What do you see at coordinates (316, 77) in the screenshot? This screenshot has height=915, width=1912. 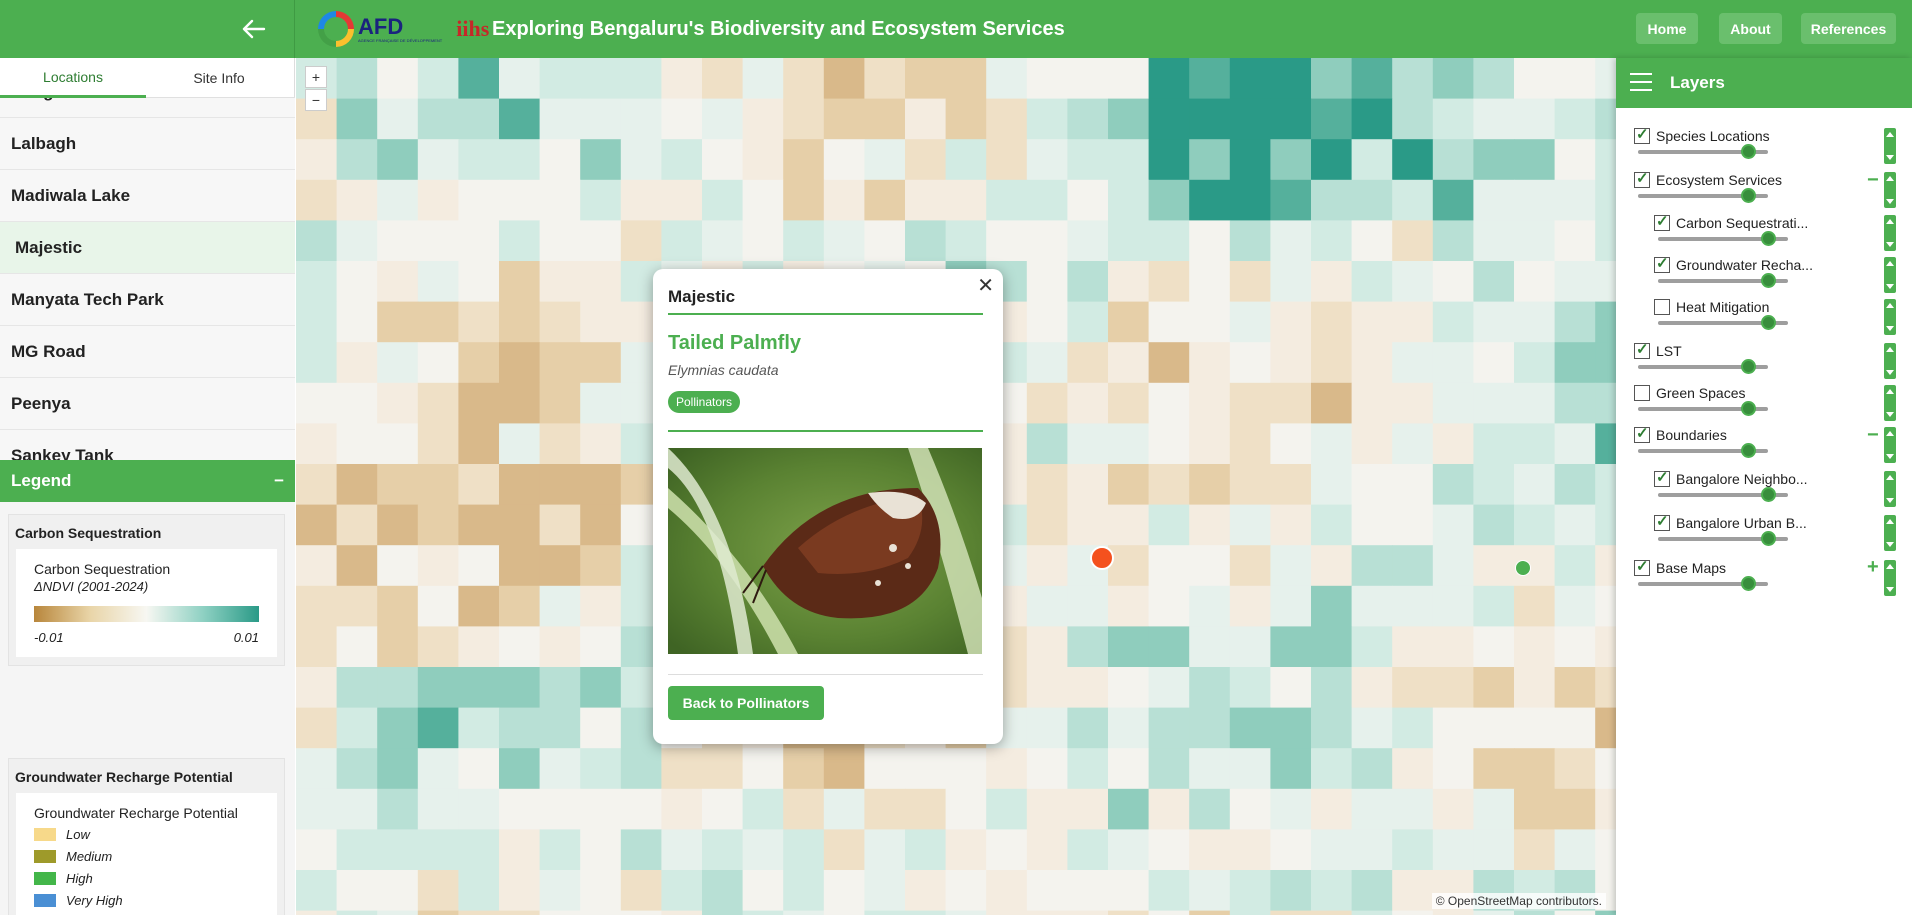 I see `zoom-in-button: +` at bounding box center [316, 77].